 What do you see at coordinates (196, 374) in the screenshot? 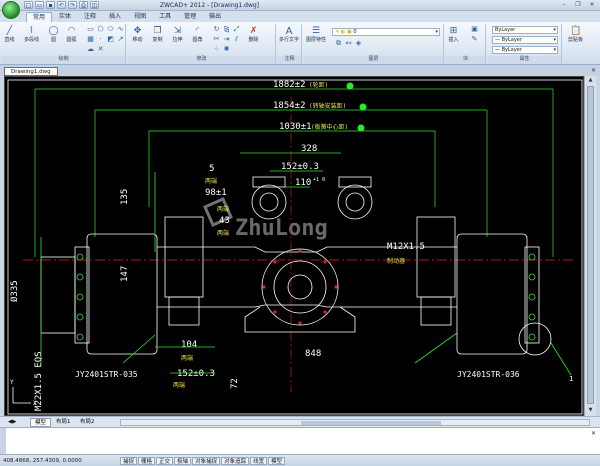
I see `dim-152-bot: 152±0.3` at bounding box center [196, 374].